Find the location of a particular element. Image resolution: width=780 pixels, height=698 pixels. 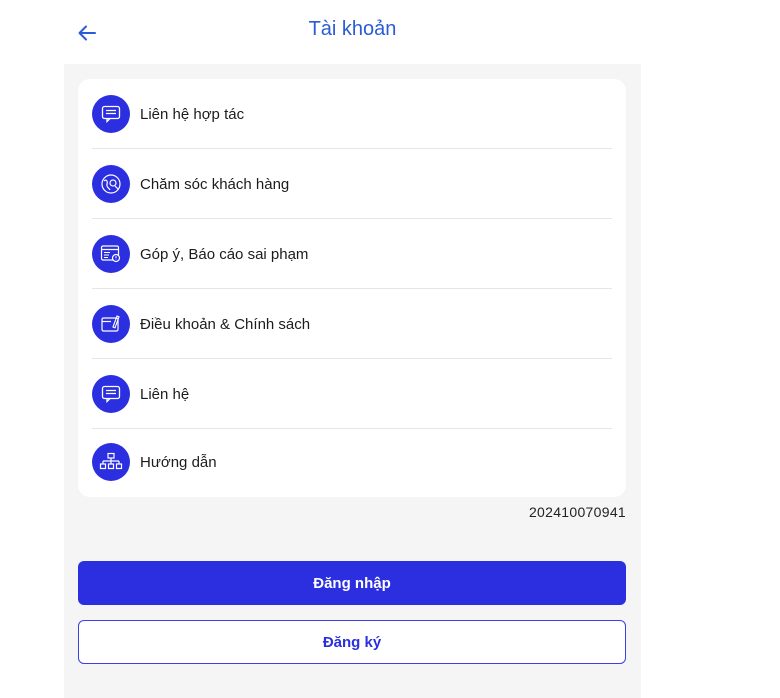

feedback-report-icon is located at coordinates (111, 254).